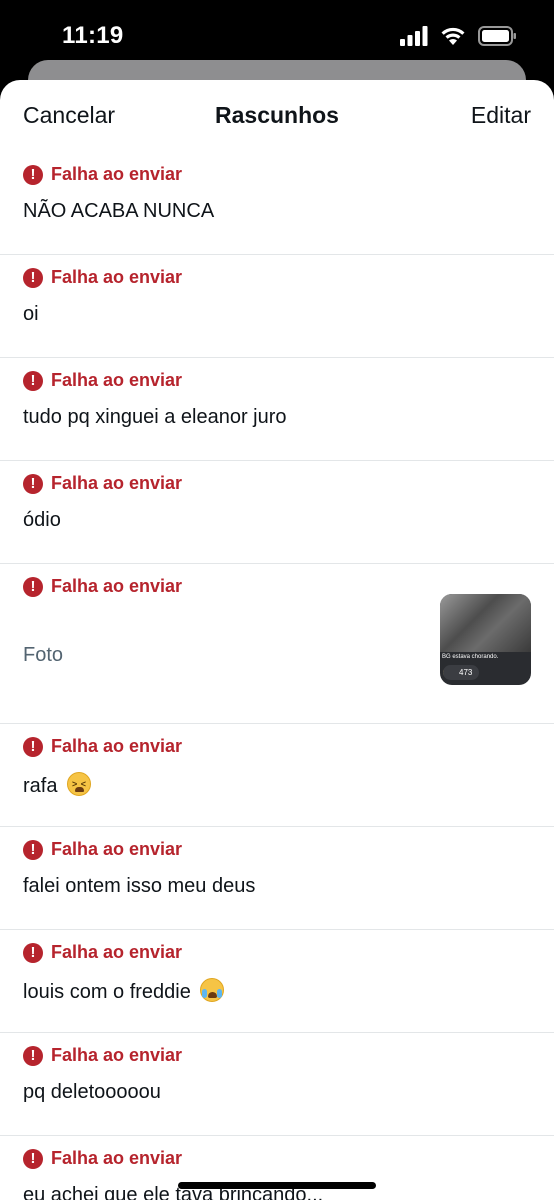 Image resolution: width=554 pixels, height=1200 pixels. I want to click on draft-text-row: rafa > <, so click(57, 785).